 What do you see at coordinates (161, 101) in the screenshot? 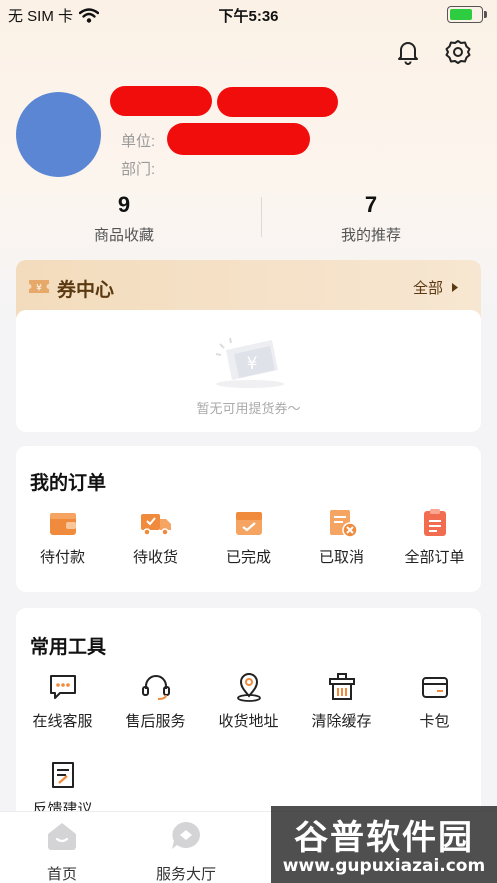
I see `redacted-name` at bounding box center [161, 101].